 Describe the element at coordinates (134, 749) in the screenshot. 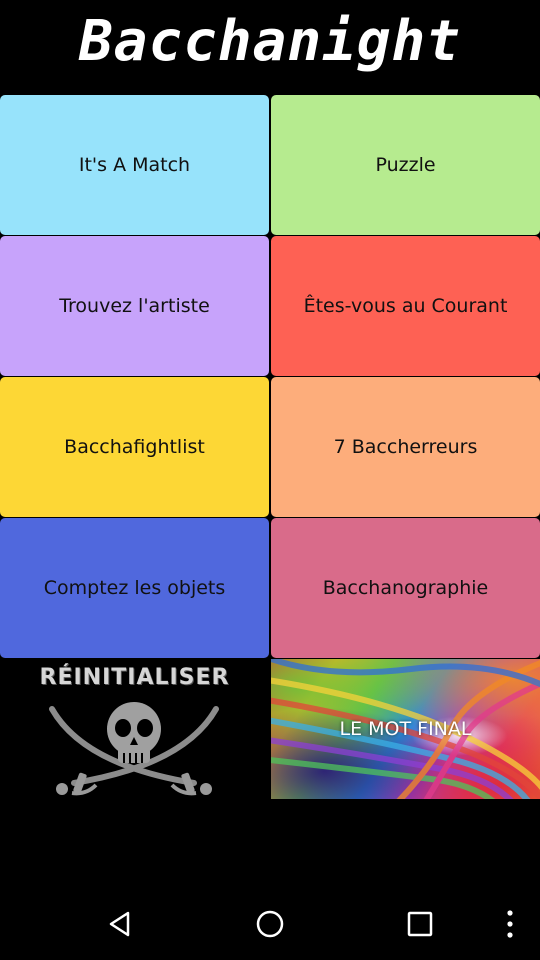

I see `pirate-skull-crossed-swords-icon` at that location.